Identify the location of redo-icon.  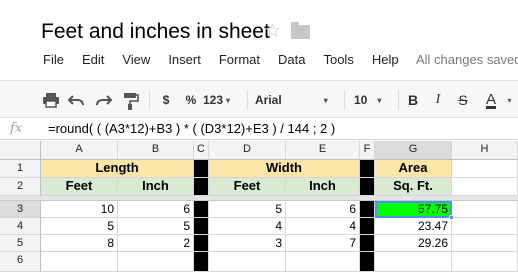
(105, 100).